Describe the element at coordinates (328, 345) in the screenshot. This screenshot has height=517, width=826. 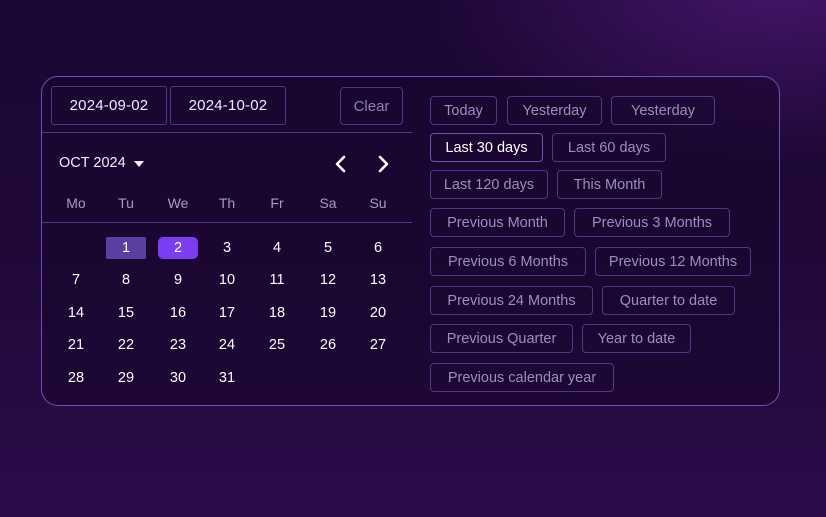
I see `calendar-day: 26` at that location.